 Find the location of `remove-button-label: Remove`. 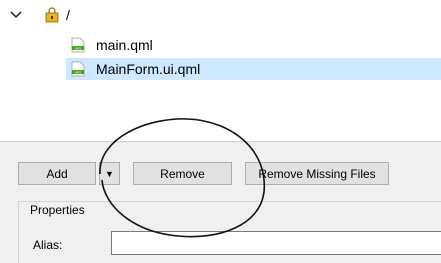

remove-button-label: Remove is located at coordinates (182, 173).